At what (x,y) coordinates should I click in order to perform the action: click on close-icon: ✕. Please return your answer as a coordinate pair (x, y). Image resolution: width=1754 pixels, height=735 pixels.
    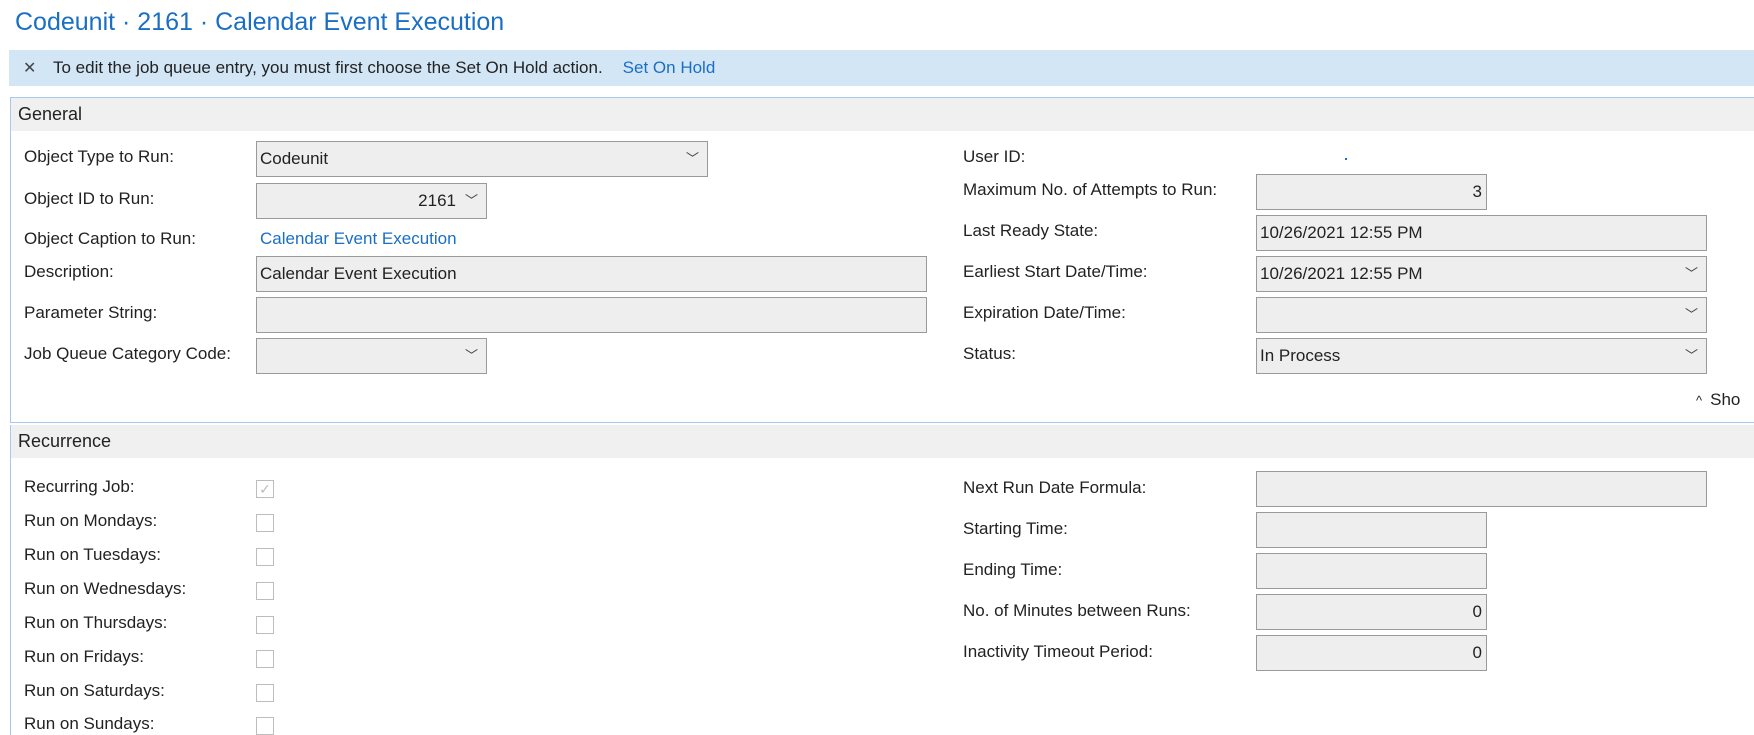
    Looking at the image, I should click on (33, 68).